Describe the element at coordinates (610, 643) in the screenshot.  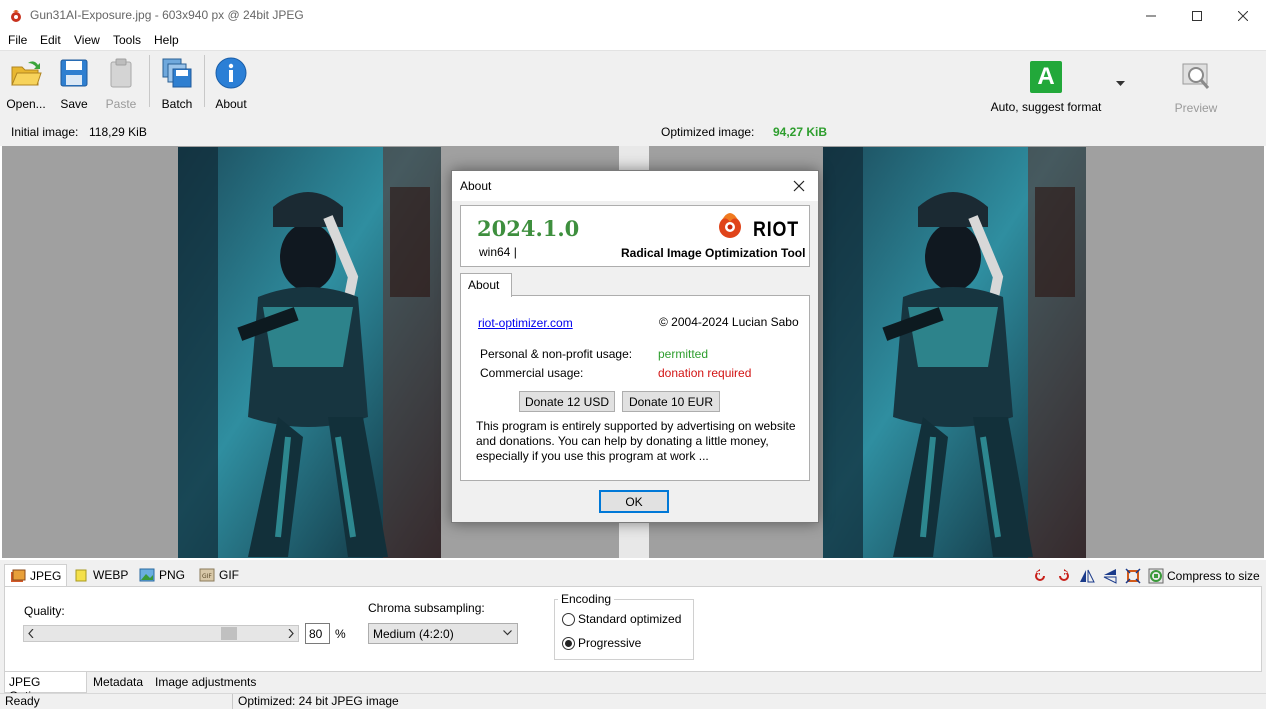
I see `radio-progressive-label: Progressive` at that location.